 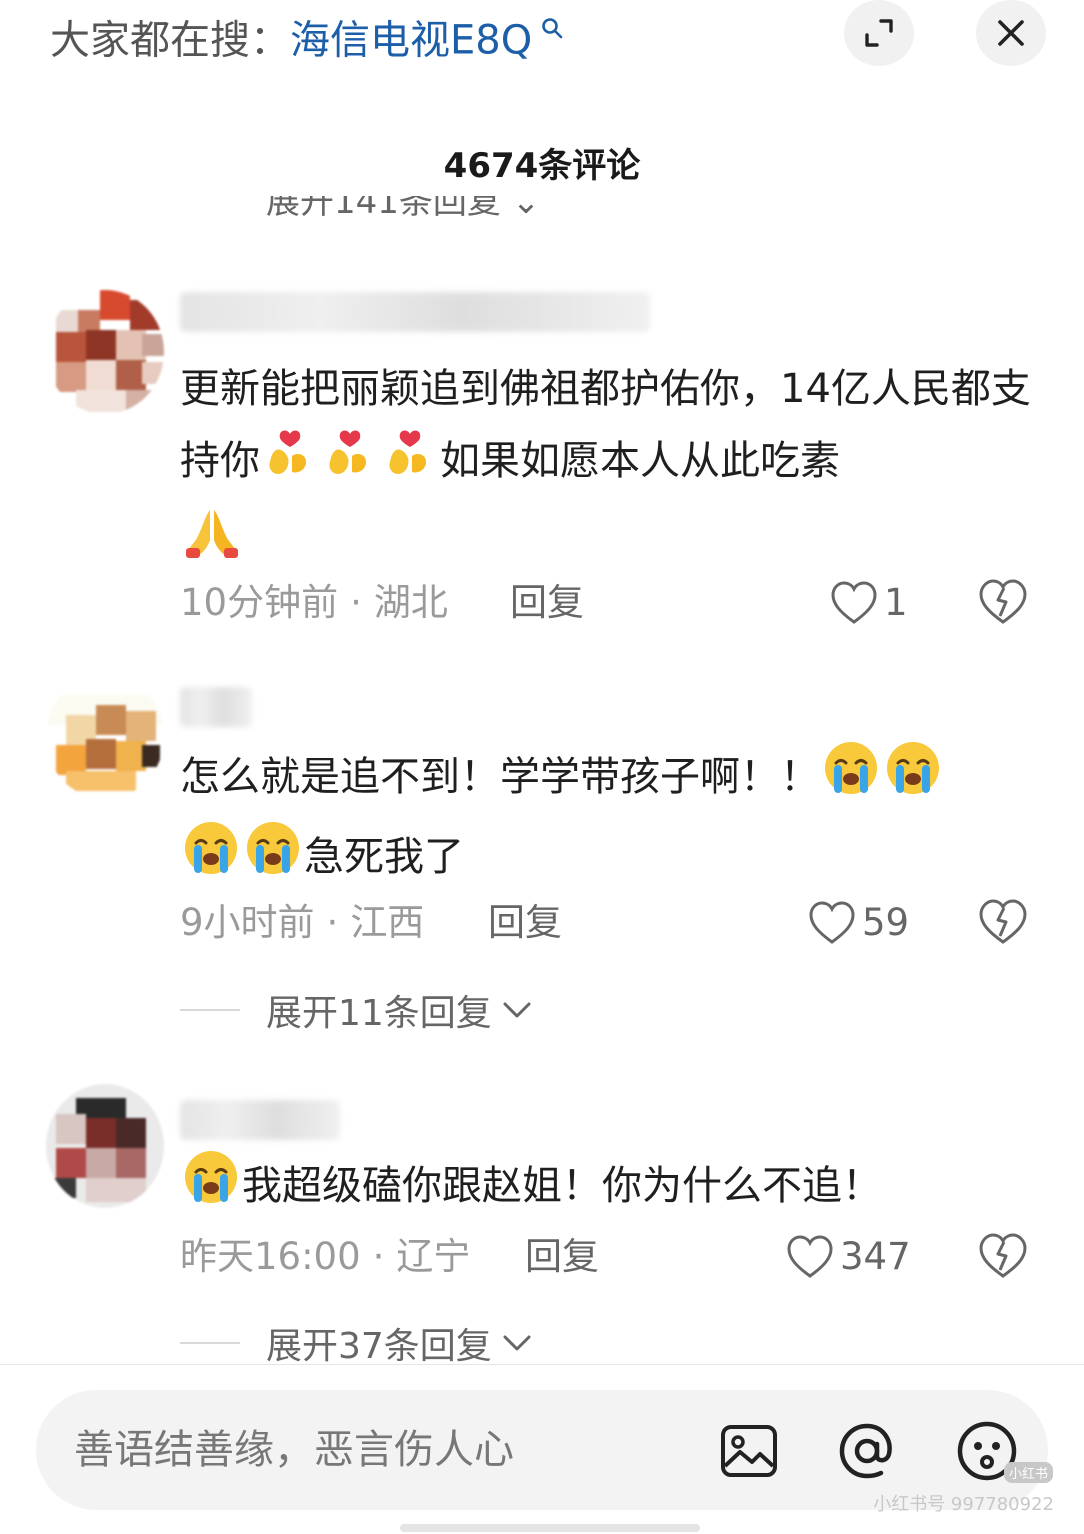 I want to click on comment-location: 湖北, so click(x=410, y=602).